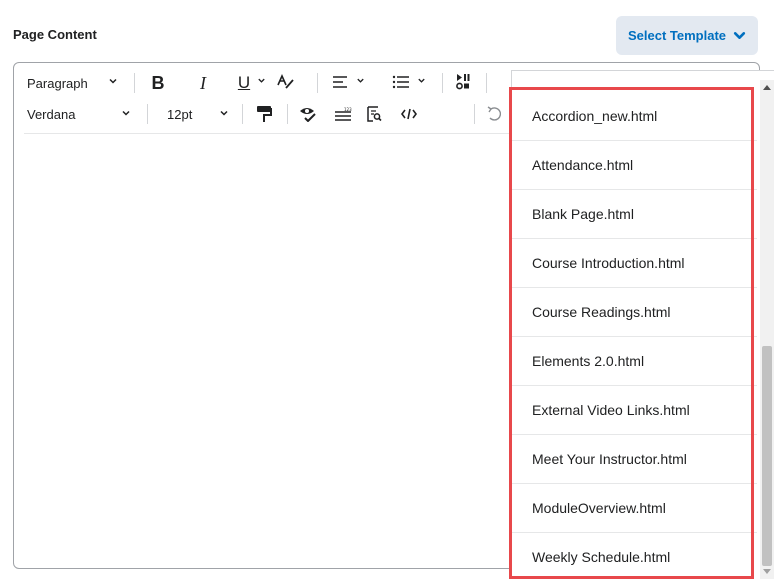  What do you see at coordinates (463, 82) in the screenshot?
I see `insert-media-icon` at bounding box center [463, 82].